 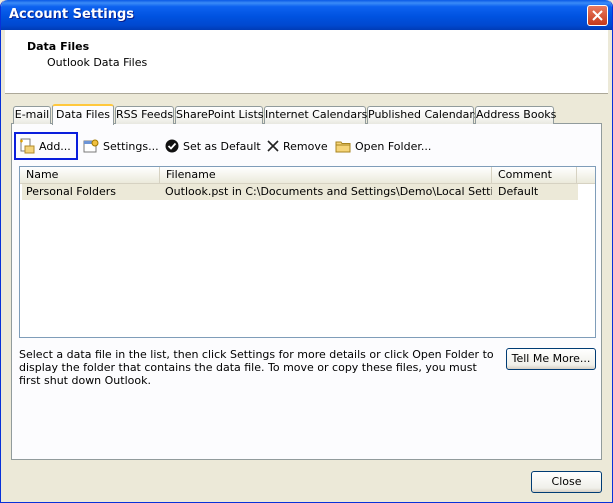 I want to click on tab-internet-calendars: Internet Calendars, so click(x=315, y=115).